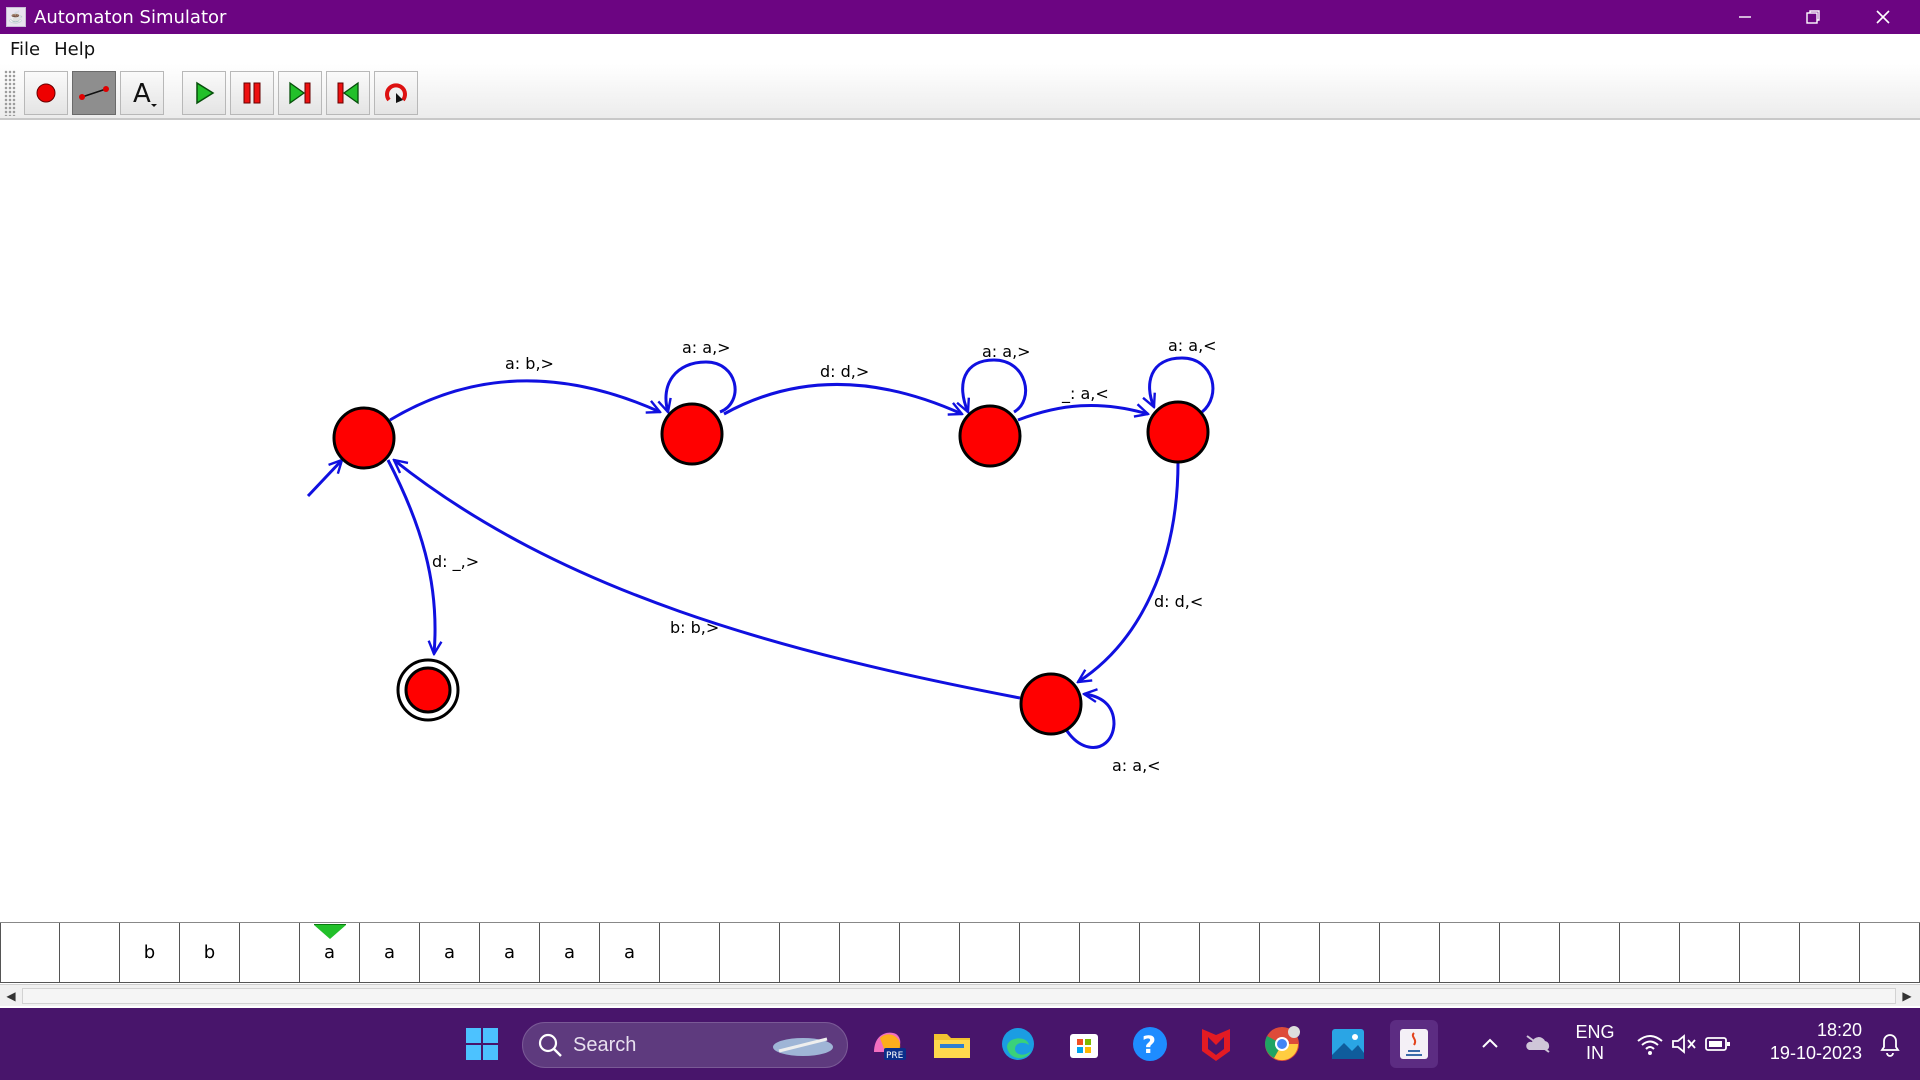 The width and height of the screenshot is (1920, 1080). Describe the element at coordinates (1006, 351) in the screenshot. I see `label-q2-loop: a: a,>` at that location.